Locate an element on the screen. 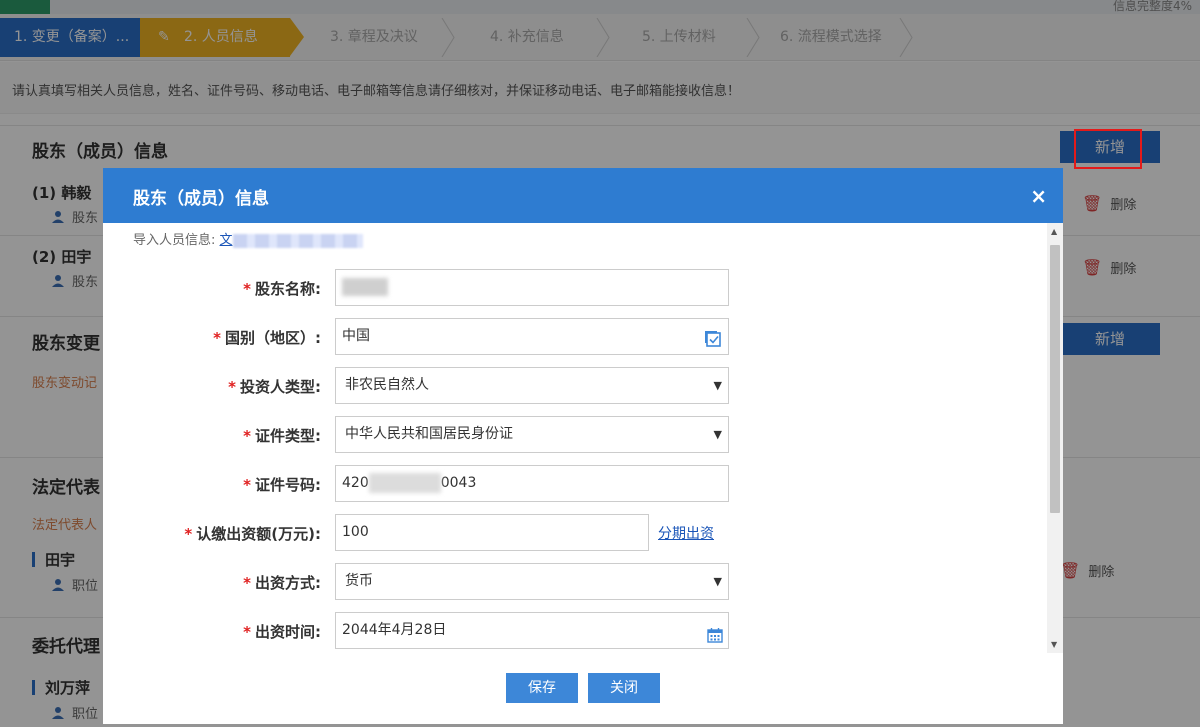  method-label: * 出资方式: is located at coordinates (282, 583).